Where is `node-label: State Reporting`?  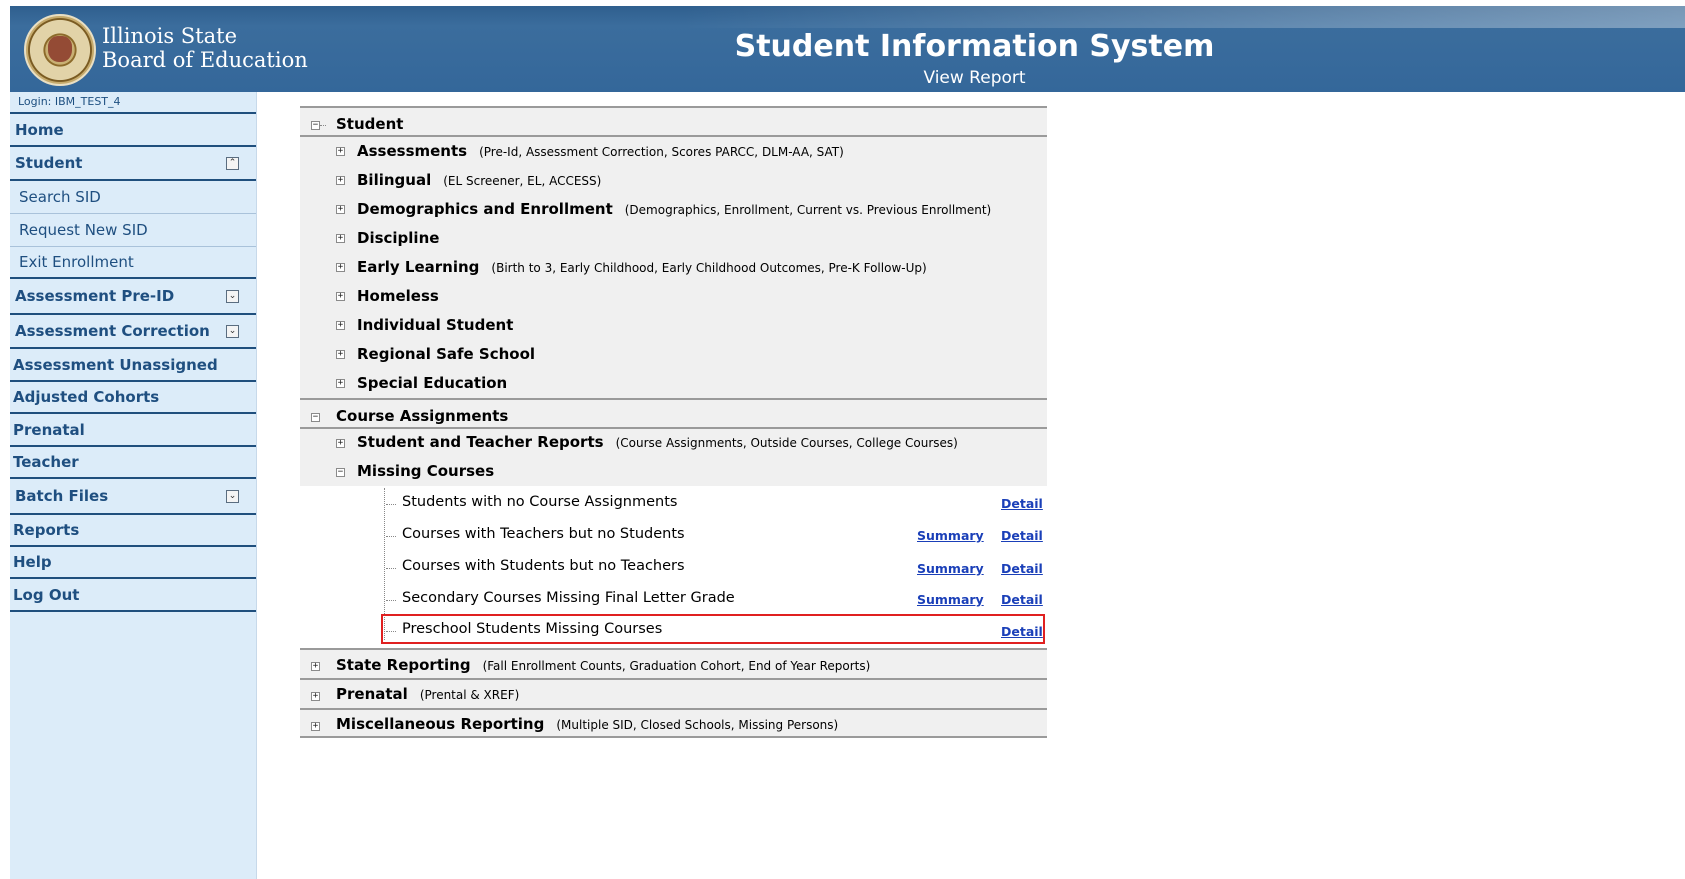
node-label: State Reporting is located at coordinates (403, 665).